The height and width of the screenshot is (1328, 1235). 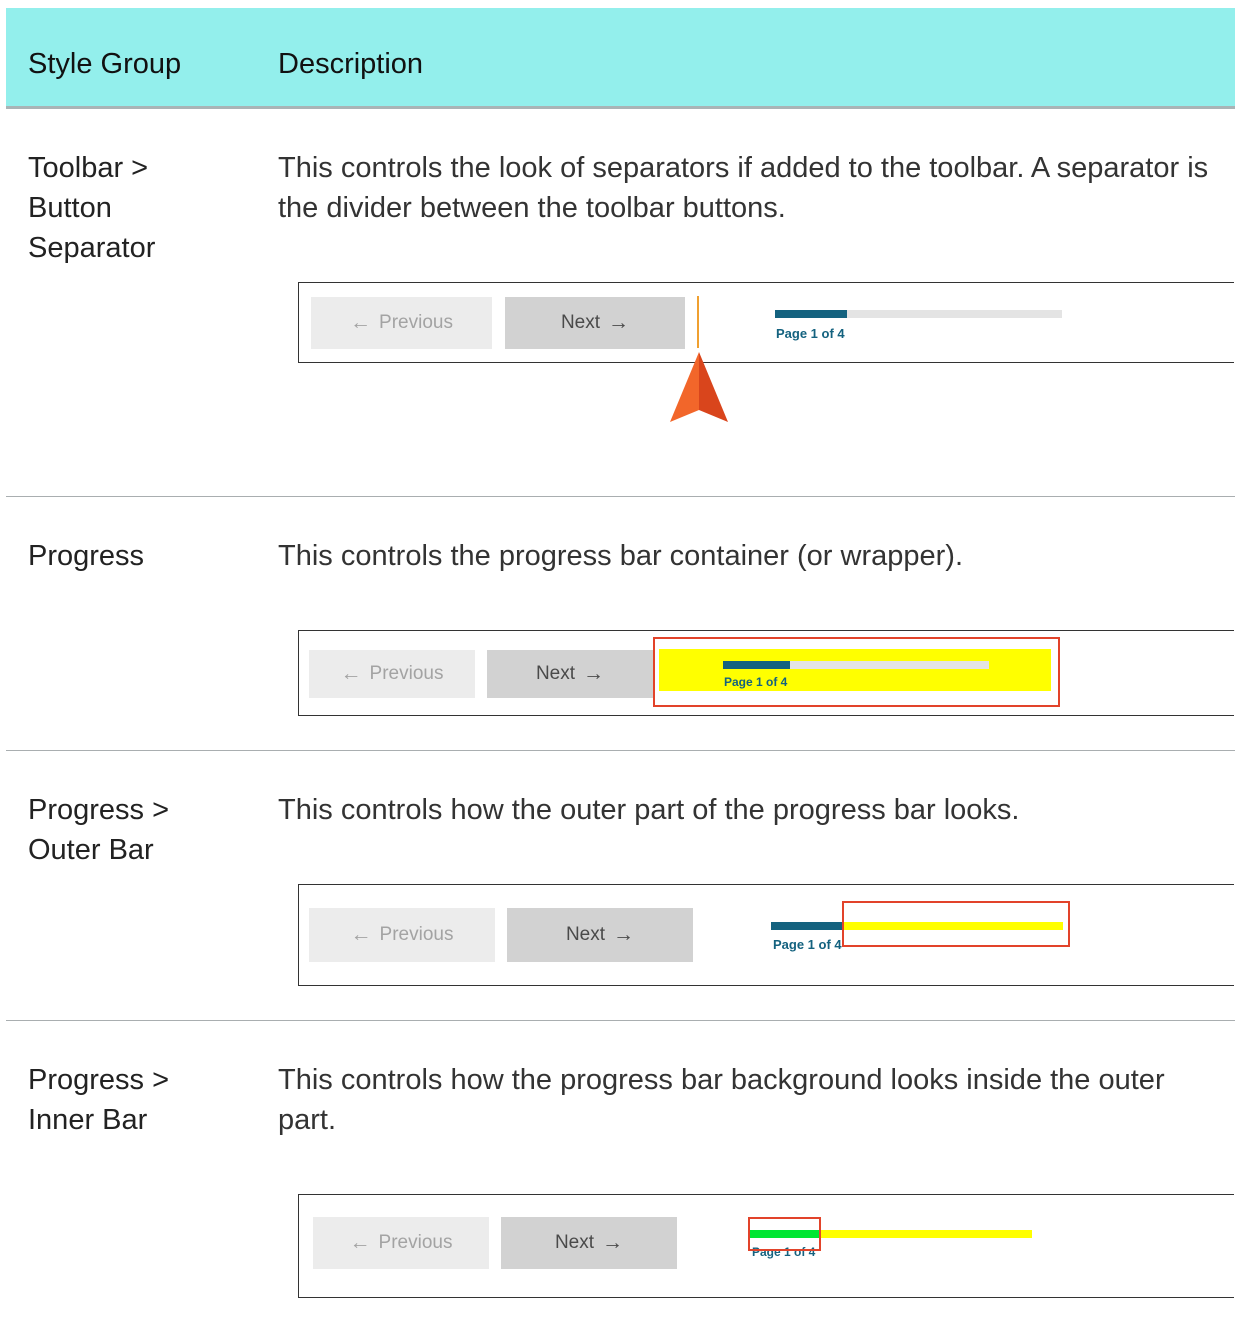 I want to click on label-line: Inner Bar, so click(x=88, y=1120).